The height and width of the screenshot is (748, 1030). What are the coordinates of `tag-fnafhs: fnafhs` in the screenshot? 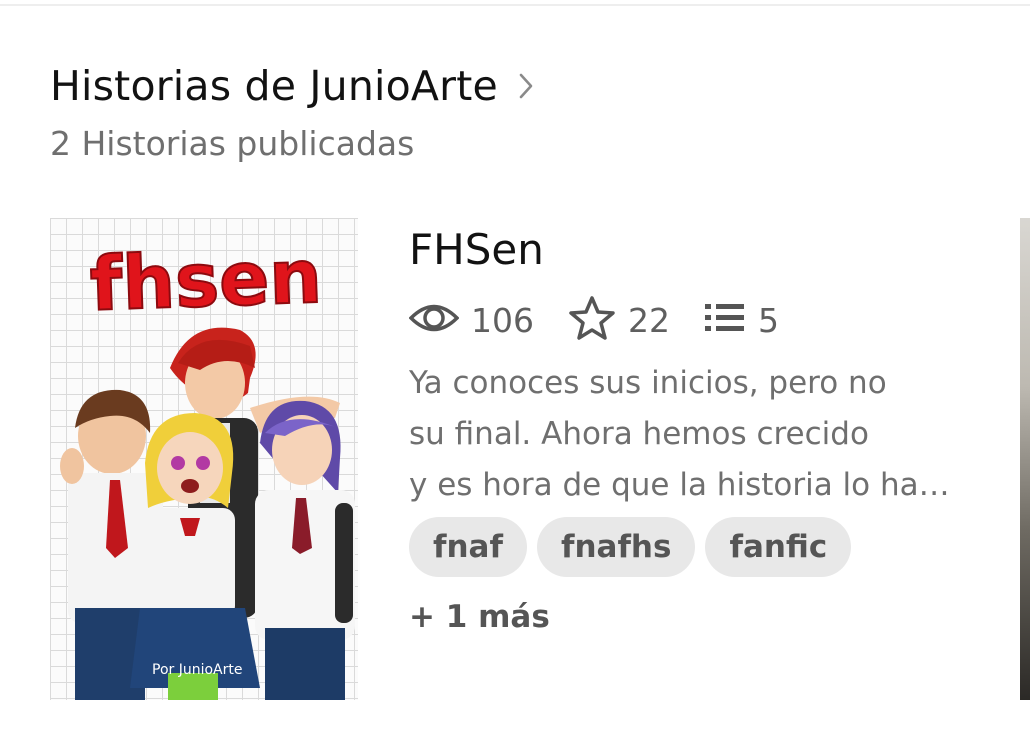 It's located at (616, 547).